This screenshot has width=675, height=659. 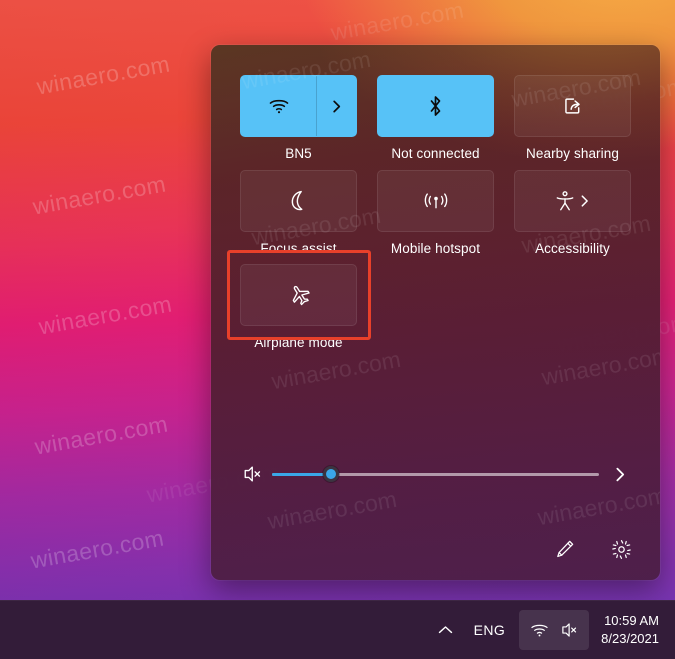 I want to click on volume-control-row, so click(x=435, y=474).